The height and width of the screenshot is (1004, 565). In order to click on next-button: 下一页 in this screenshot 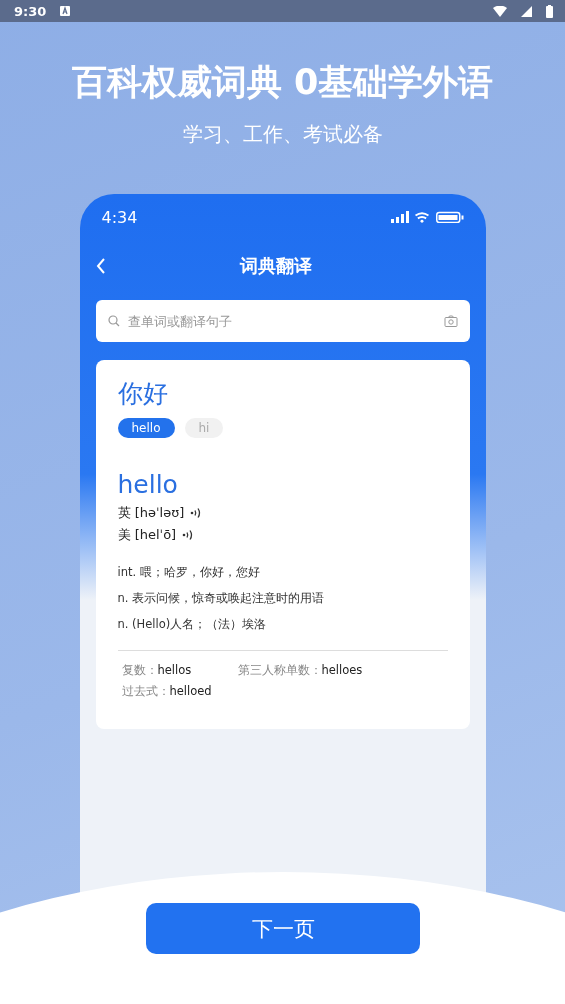, I will do `click(283, 928)`.